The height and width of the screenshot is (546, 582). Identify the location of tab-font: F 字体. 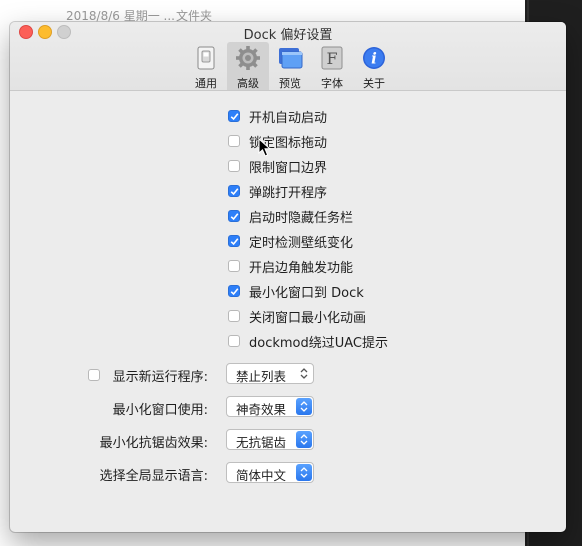
(332, 66).